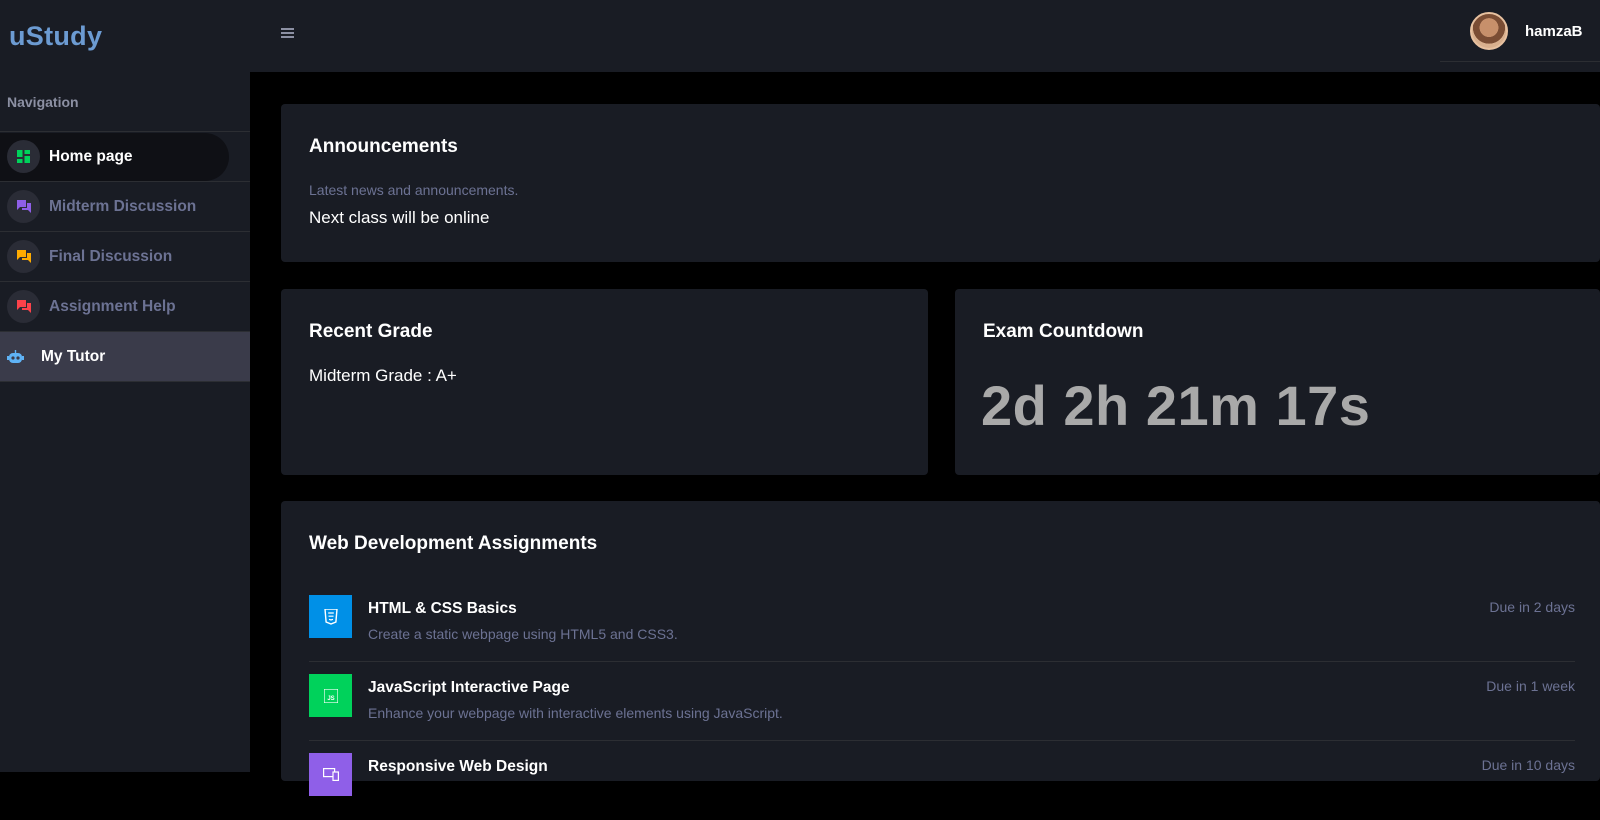 The width and height of the screenshot is (1600, 820). What do you see at coordinates (1520, 61) in the screenshot?
I see `divider` at bounding box center [1520, 61].